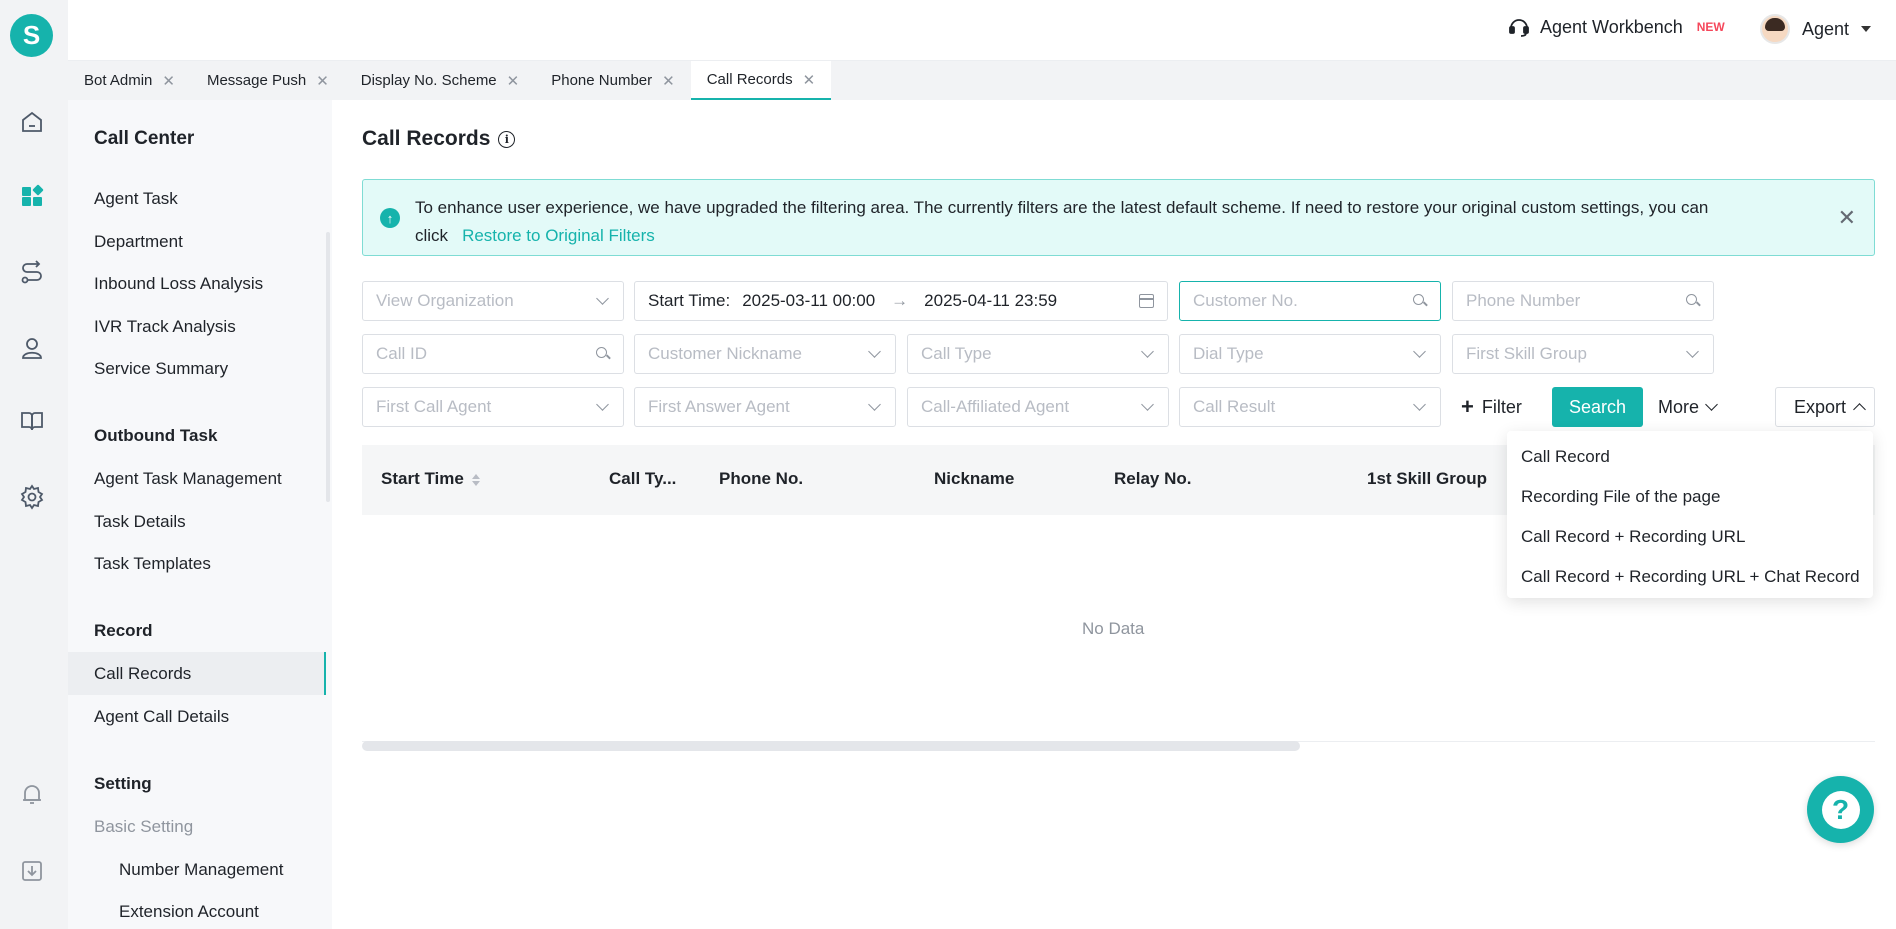  What do you see at coordinates (161, 717) in the screenshot?
I see `sidebar-item-agent-call-details: Agent Call Details` at bounding box center [161, 717].